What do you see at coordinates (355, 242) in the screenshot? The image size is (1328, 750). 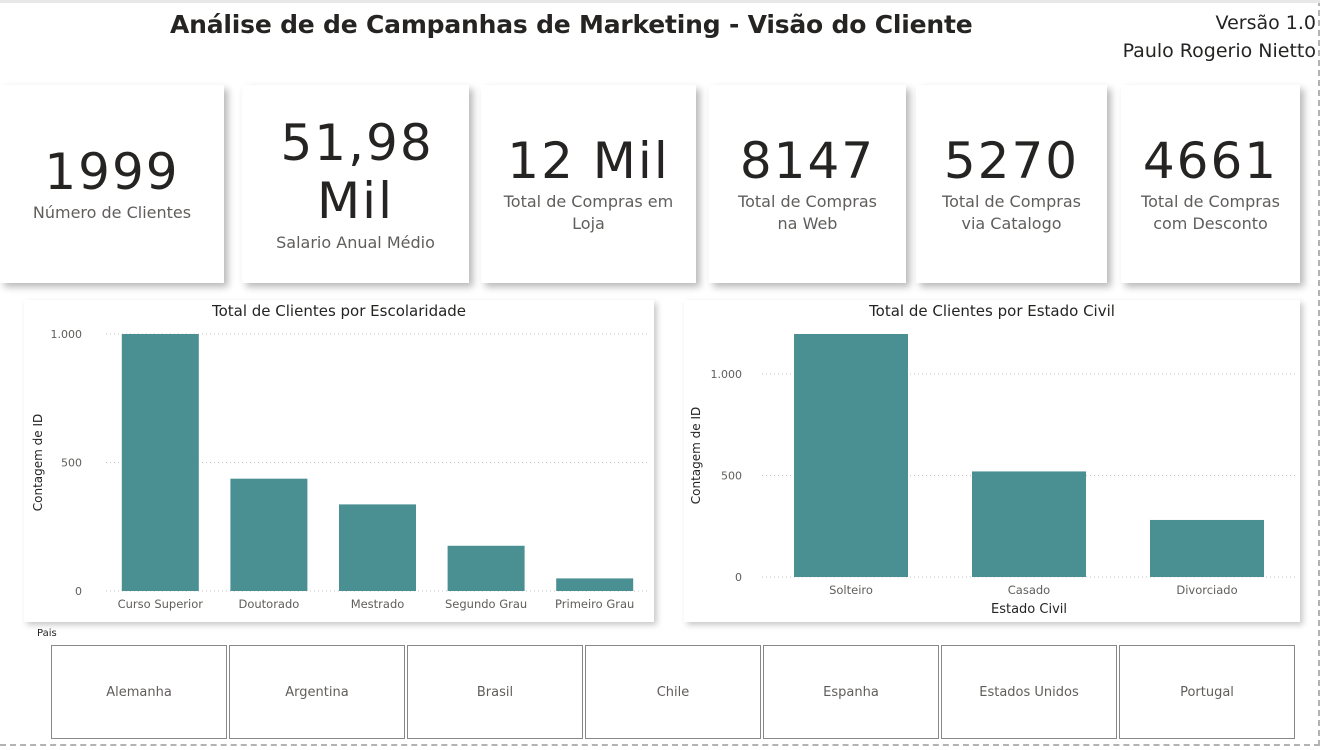 I see `kpi-label: Salario Anual Médio` at bounding box center [355, 242].